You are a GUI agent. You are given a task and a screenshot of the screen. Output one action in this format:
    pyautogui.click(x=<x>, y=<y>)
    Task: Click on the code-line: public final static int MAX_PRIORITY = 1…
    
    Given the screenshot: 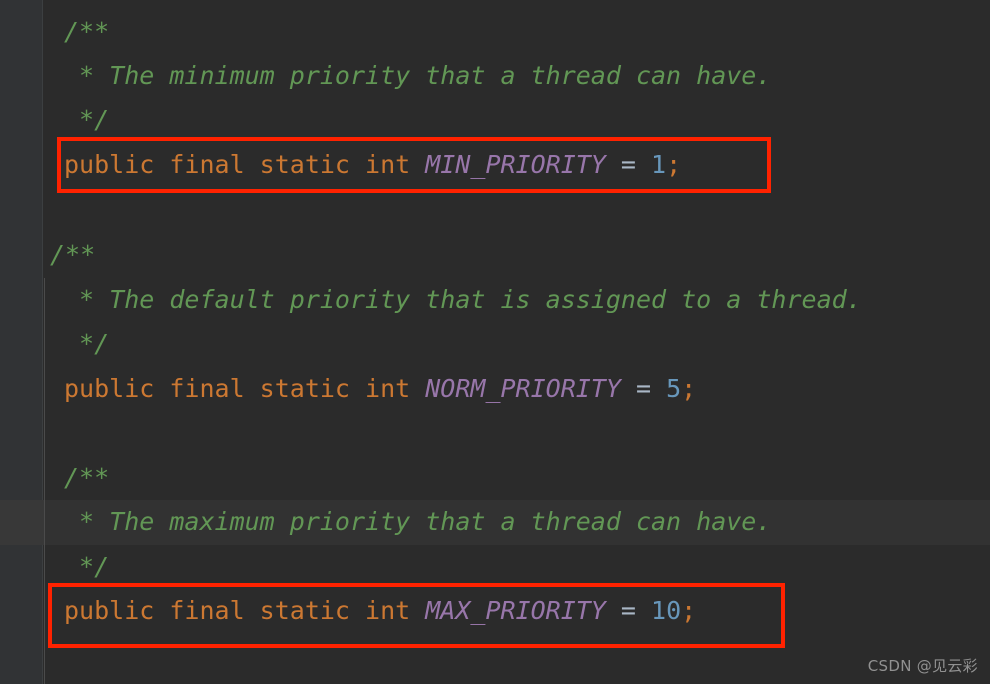 What is the action you would take?
    pyautogui.click(x=380, y=611)
    